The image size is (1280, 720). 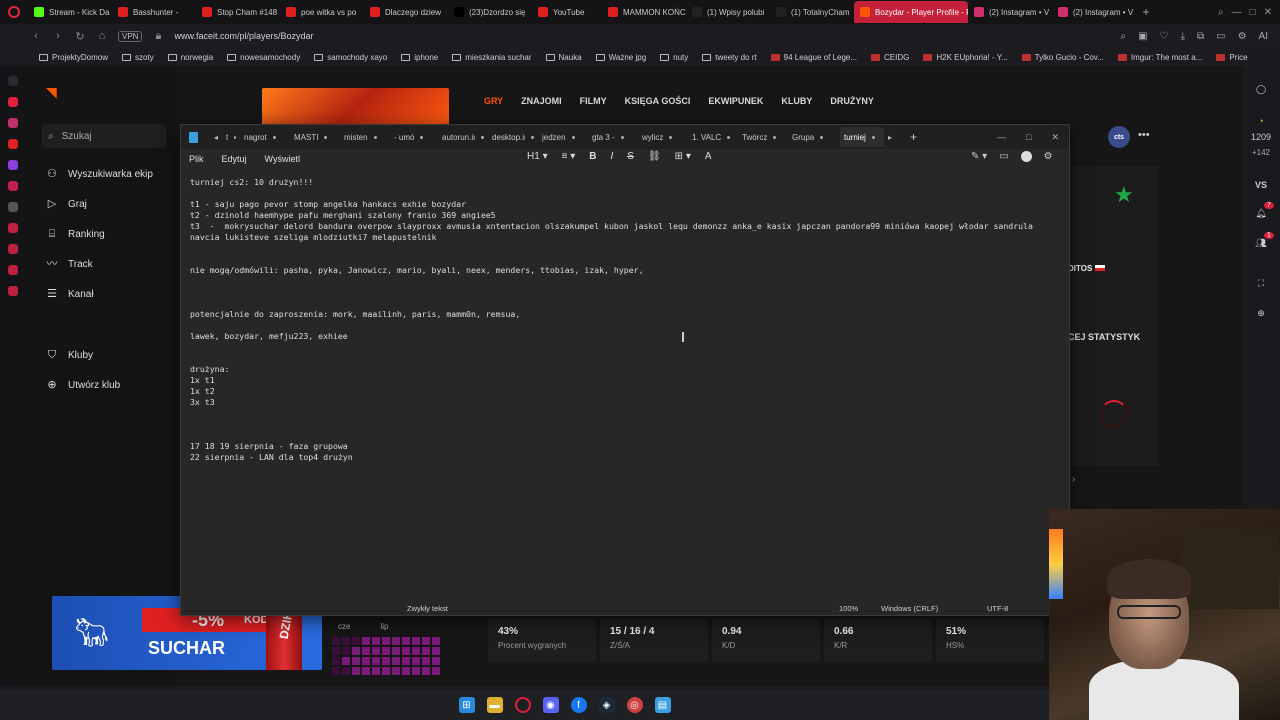 What do you see at coordinates (130, 36) in the screenshot?
I see `vpn-badge: VPN` at bounding box center [130, 36].